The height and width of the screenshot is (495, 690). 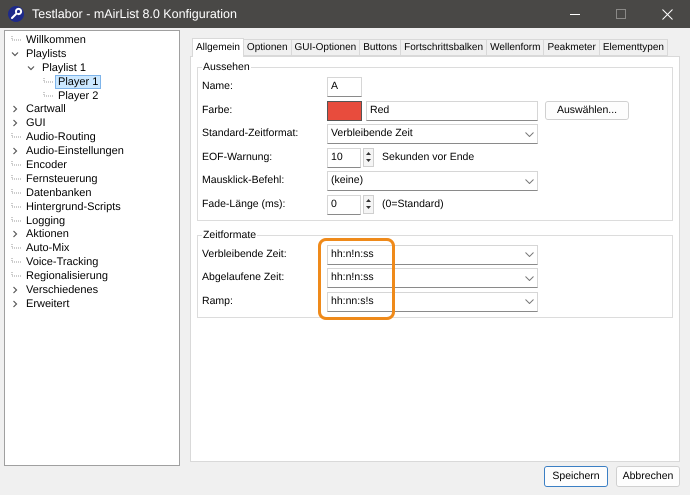 I want to click on tree-item: Logging, so click(x=45, y=221).